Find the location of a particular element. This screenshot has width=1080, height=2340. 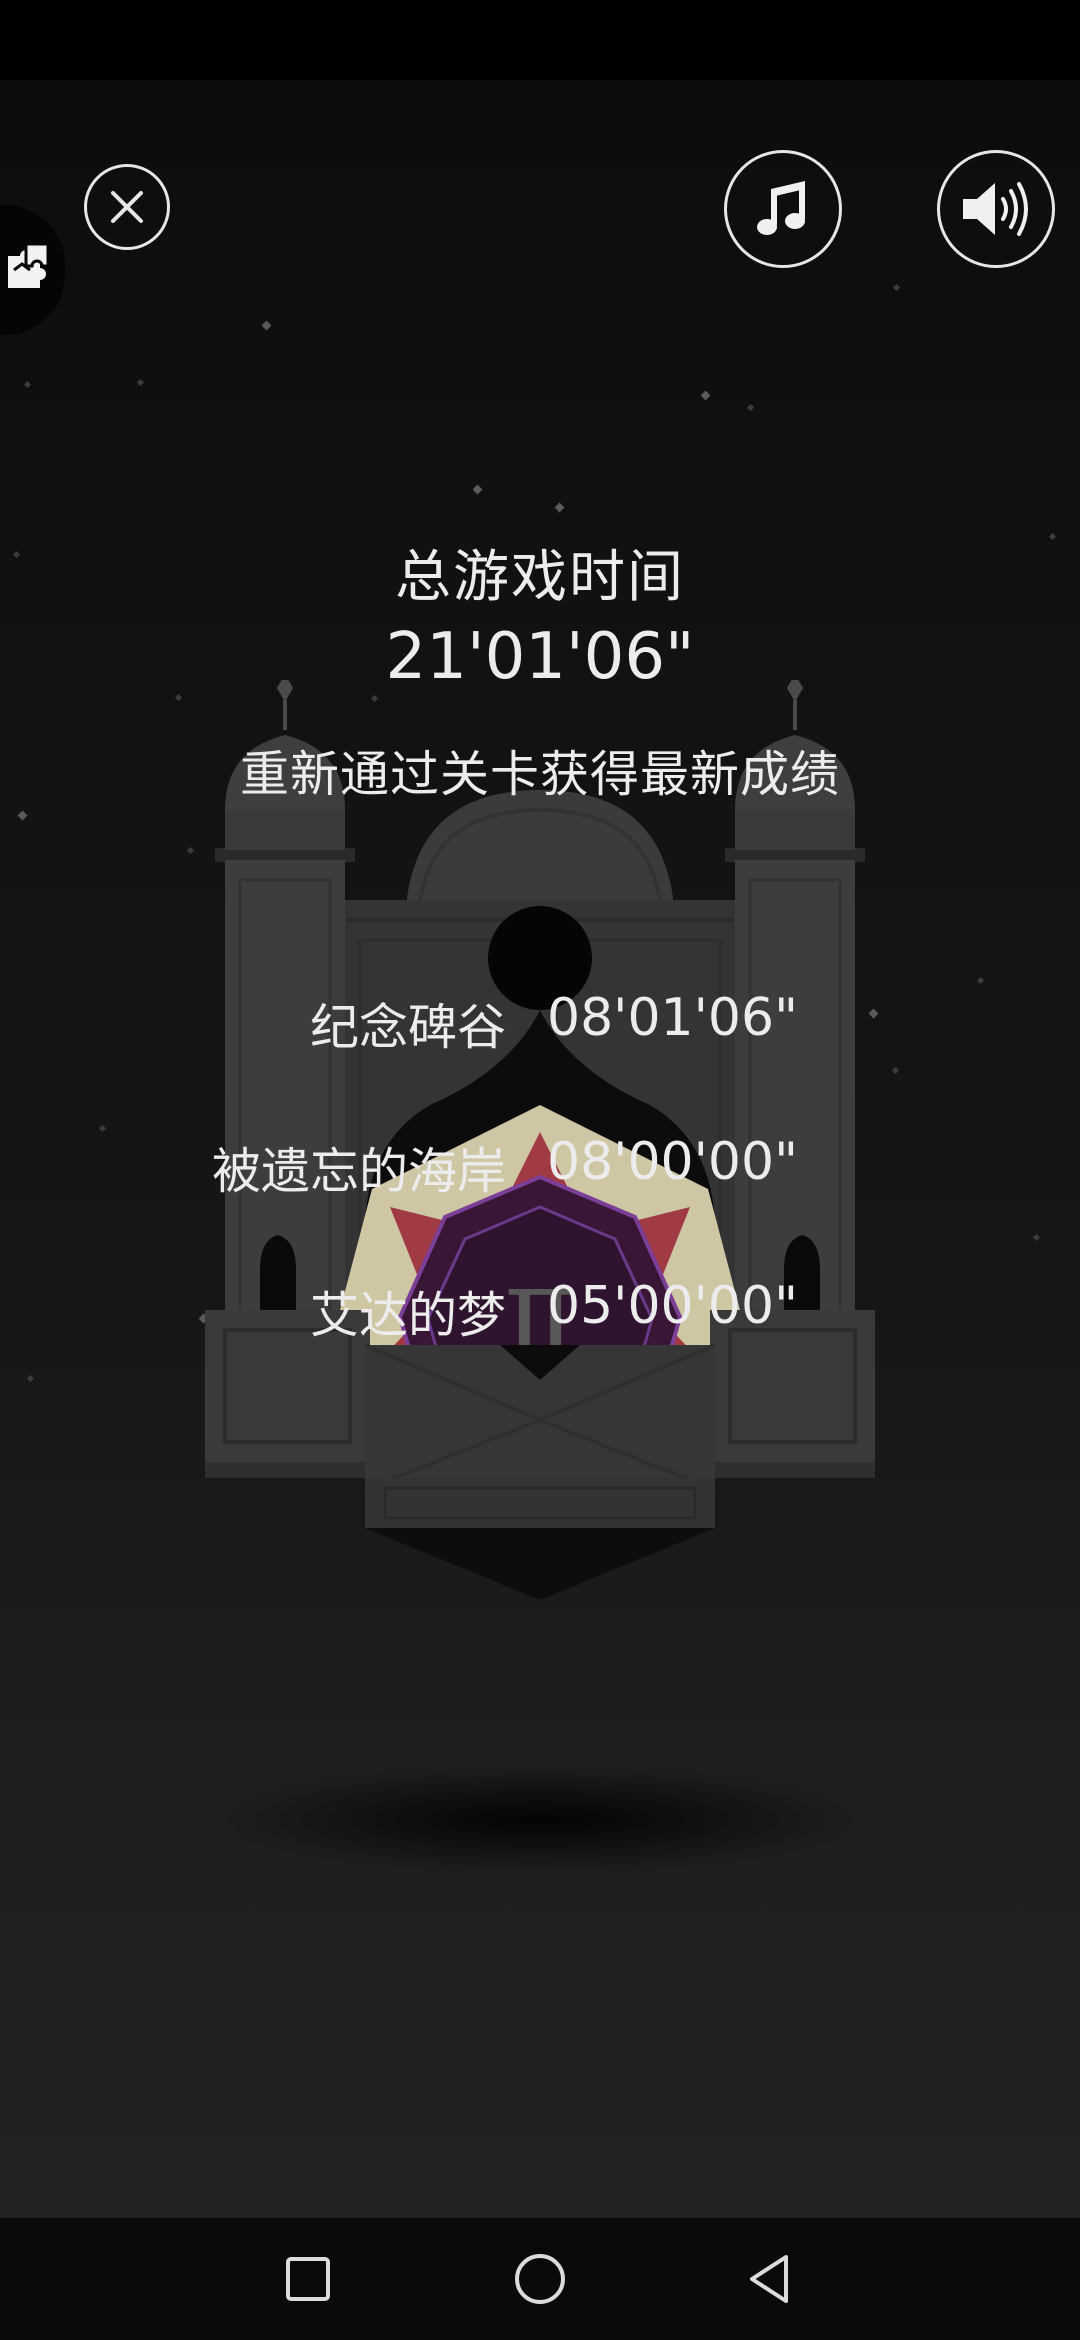

total-play-time-value: 21'01'06" is located at coordinates (540, 657).